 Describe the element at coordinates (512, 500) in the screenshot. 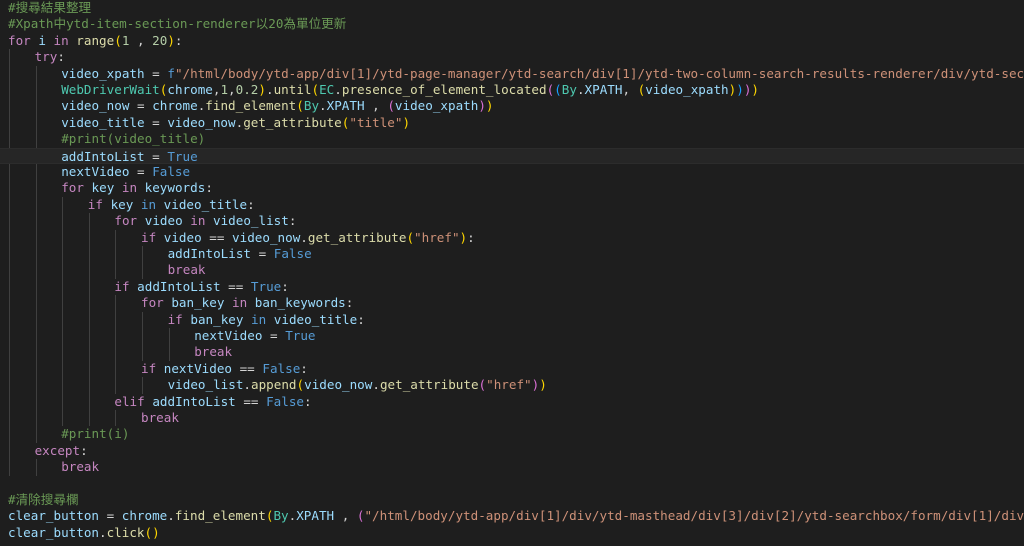

I see `code-line: #清除搜尋欄` at that location.